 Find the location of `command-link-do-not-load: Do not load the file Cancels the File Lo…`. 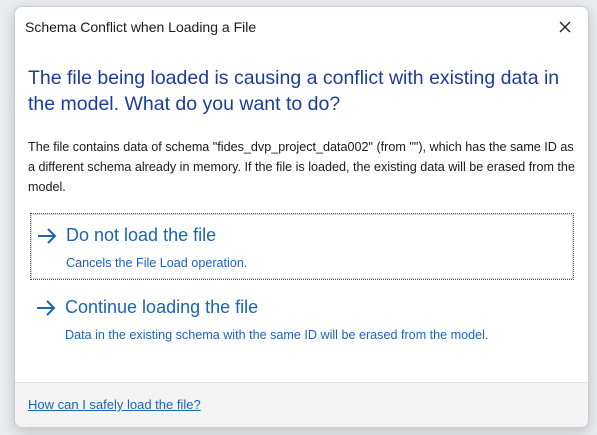

command-link-do-not-load: Do not load the file Cancels the File Lo… is located at coordinates (302, 246).